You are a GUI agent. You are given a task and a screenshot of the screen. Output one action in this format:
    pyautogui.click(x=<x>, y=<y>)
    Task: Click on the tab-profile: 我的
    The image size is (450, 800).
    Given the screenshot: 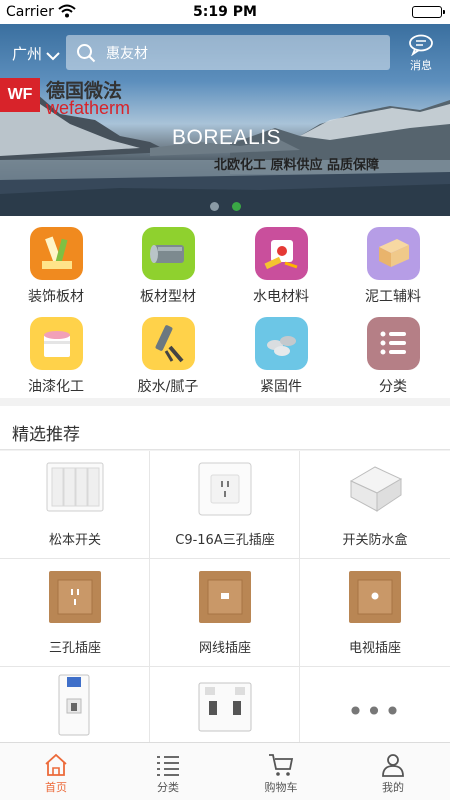 What is the action you would take?
    pyautogui.click(x=393, y=771)
    